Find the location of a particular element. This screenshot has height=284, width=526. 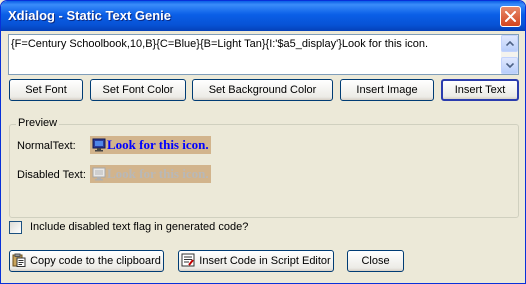

disabled-text-preview: Look for this icon. is located at coordinates (150, 174).